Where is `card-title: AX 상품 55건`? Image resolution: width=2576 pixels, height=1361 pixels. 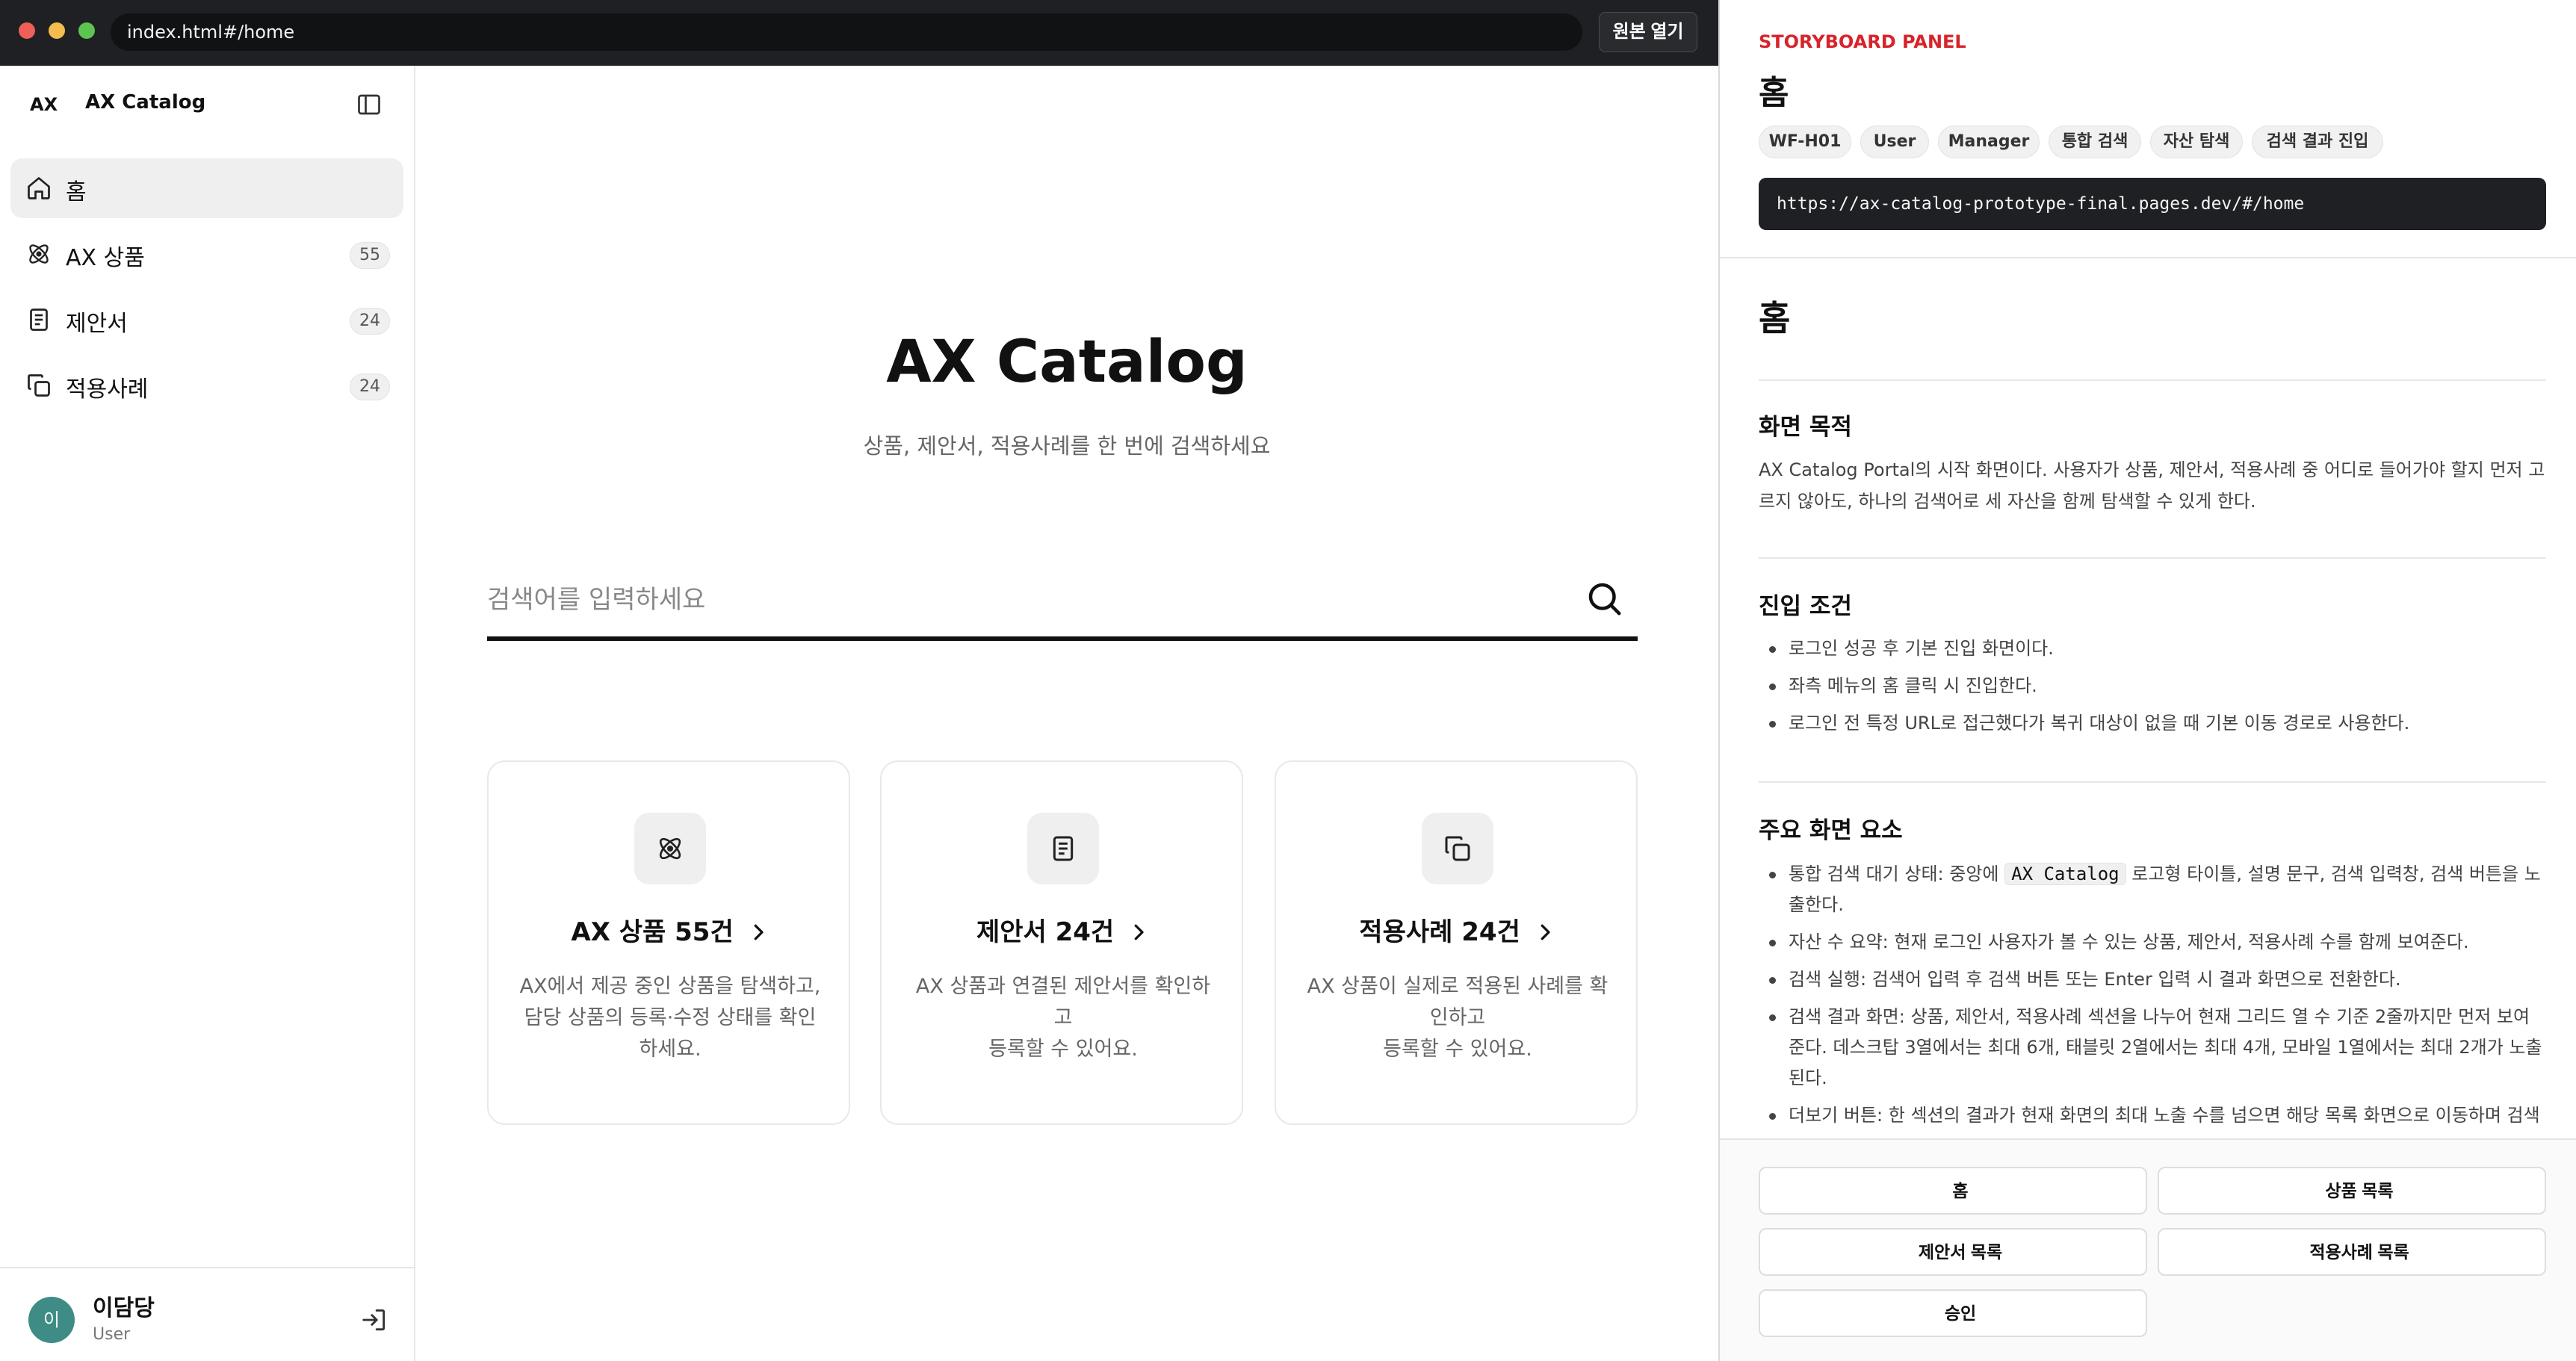 card-title: AX 상품 55건 is located at coordinates (670, 930).